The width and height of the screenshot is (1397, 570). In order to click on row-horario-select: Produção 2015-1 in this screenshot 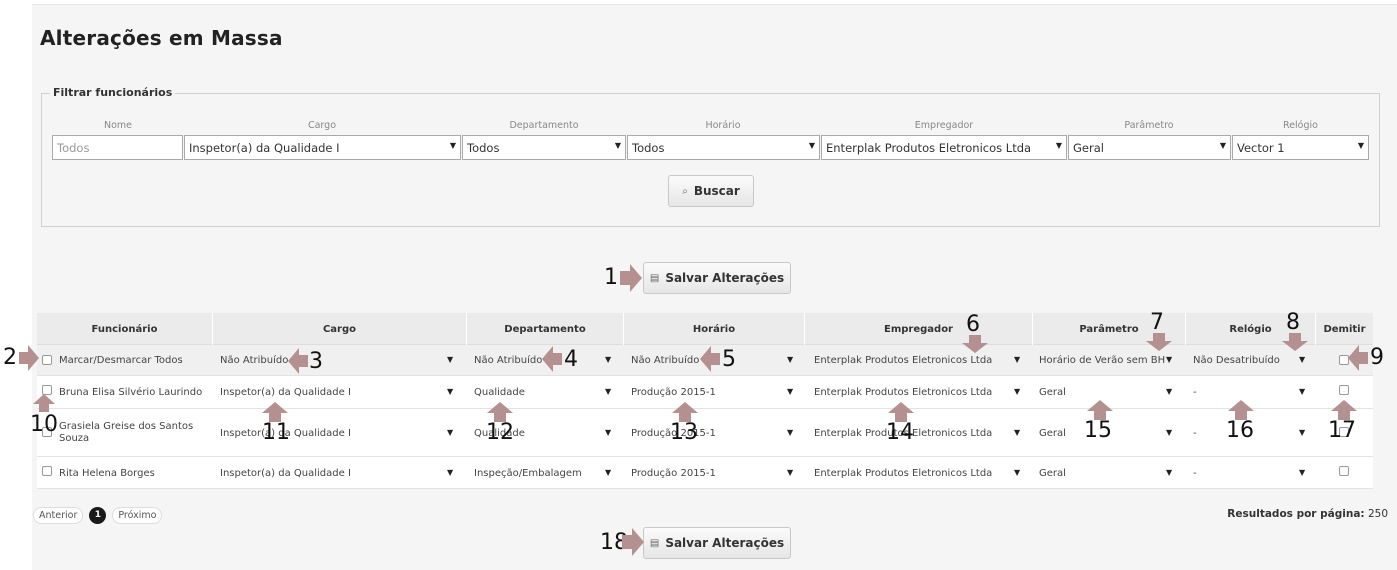, I will do `click(673, 473)`.